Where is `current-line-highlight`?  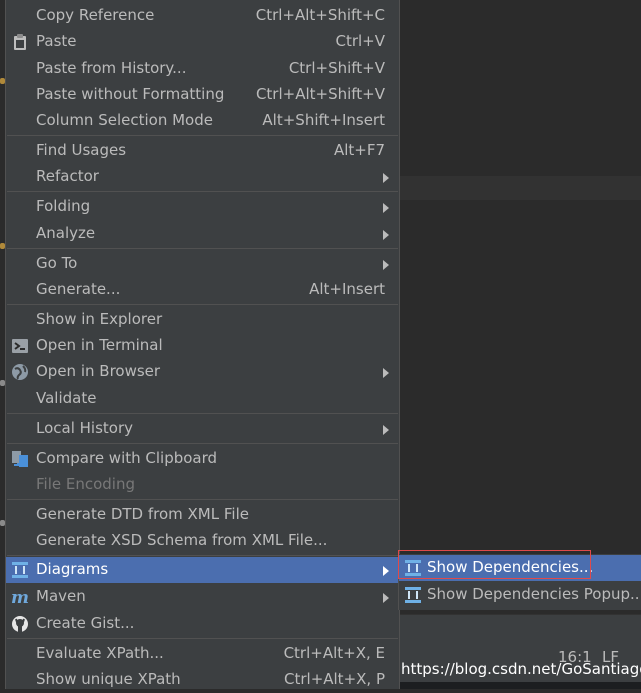 current-line-highlight is located at coordinates (520, 188).